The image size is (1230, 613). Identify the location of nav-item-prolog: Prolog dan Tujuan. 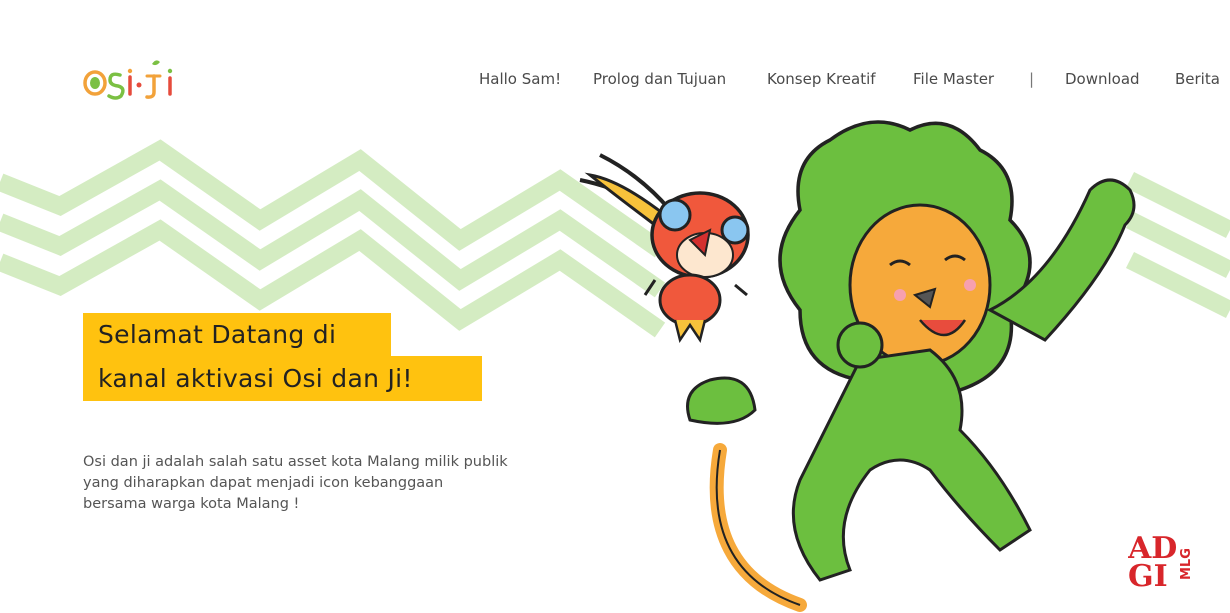
(659, 79).